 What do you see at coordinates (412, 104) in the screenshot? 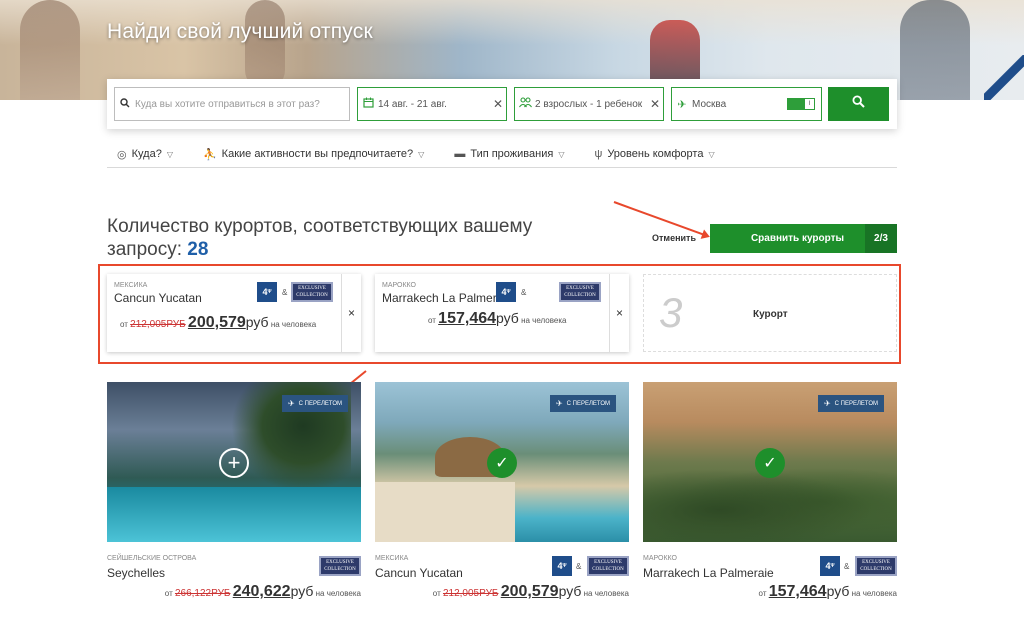
I see `dates-value: 14 авг. - 21 авг.` at bounding box center [412, 104].